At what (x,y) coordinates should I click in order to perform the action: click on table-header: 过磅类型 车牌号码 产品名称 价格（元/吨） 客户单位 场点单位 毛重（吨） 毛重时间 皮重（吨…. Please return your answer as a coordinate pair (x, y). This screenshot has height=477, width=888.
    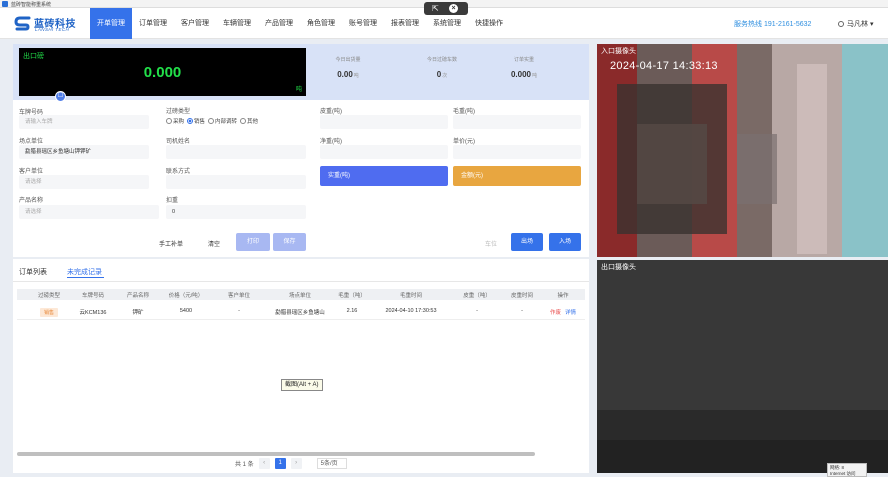
    Looking at the image, I should click on (301, 294).